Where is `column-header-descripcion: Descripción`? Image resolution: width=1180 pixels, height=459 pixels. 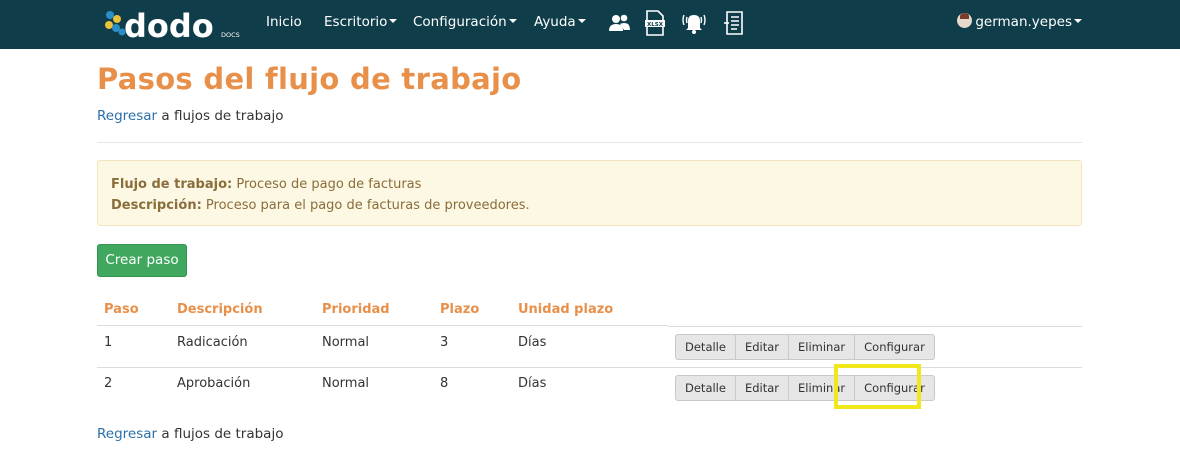 column-header-descripcion: Descripción is located at coordinates (220, 309).